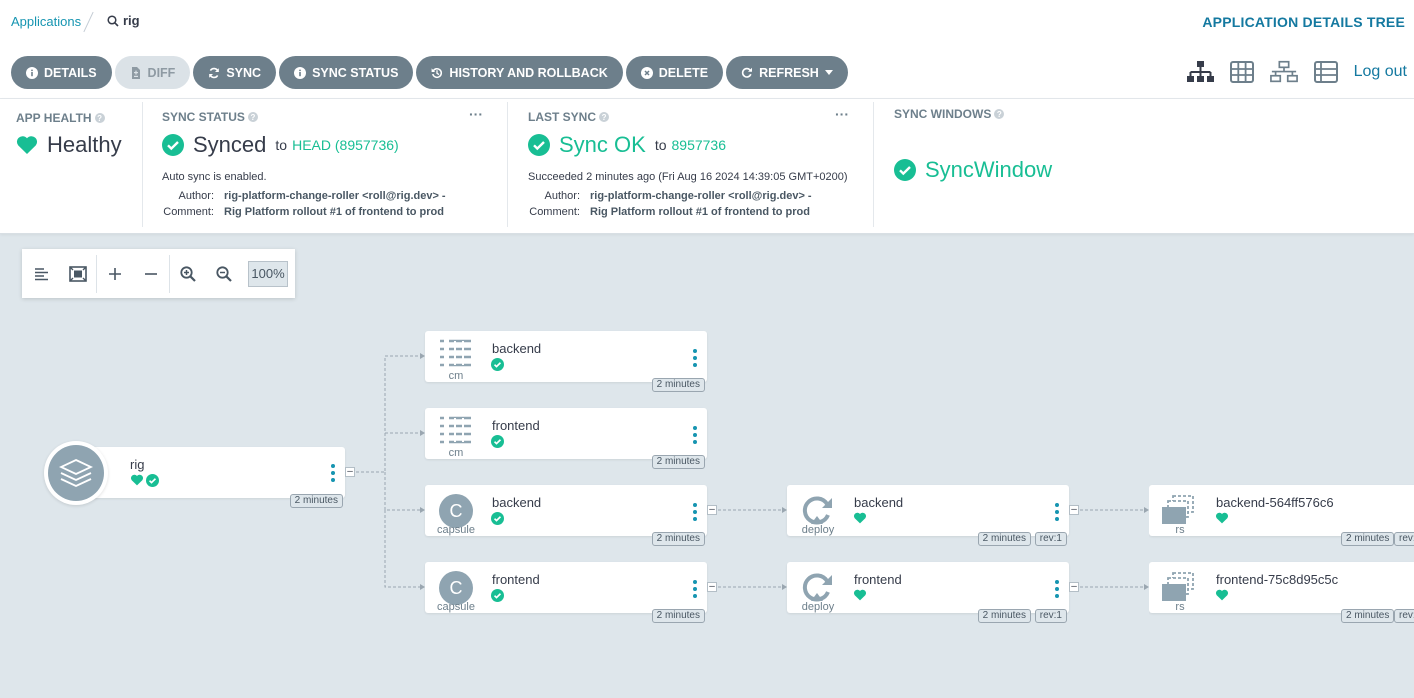  Describe the element at coordinates (928, 515) in the screenshot. I see `node-deploy-backend: deploy backend 2 minutes rev:1` at that location.